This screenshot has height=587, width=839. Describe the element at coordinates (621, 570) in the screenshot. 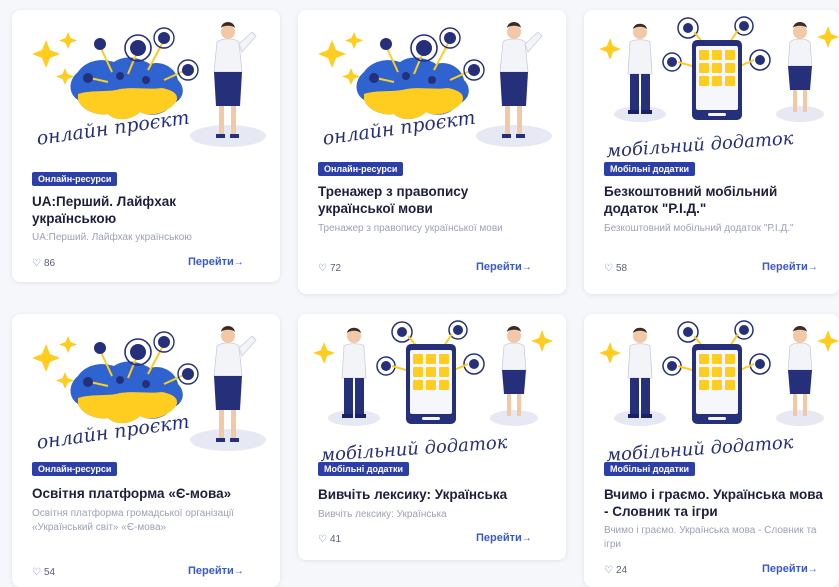

I see `likes-count: 24` at that location.